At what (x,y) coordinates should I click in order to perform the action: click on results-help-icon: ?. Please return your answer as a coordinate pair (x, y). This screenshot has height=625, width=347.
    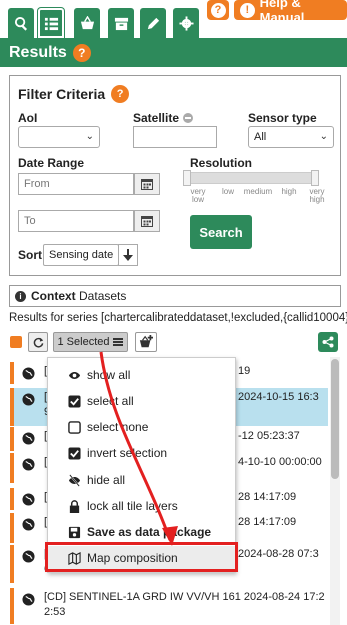
    Looking at the image, I should click on (81, 52).